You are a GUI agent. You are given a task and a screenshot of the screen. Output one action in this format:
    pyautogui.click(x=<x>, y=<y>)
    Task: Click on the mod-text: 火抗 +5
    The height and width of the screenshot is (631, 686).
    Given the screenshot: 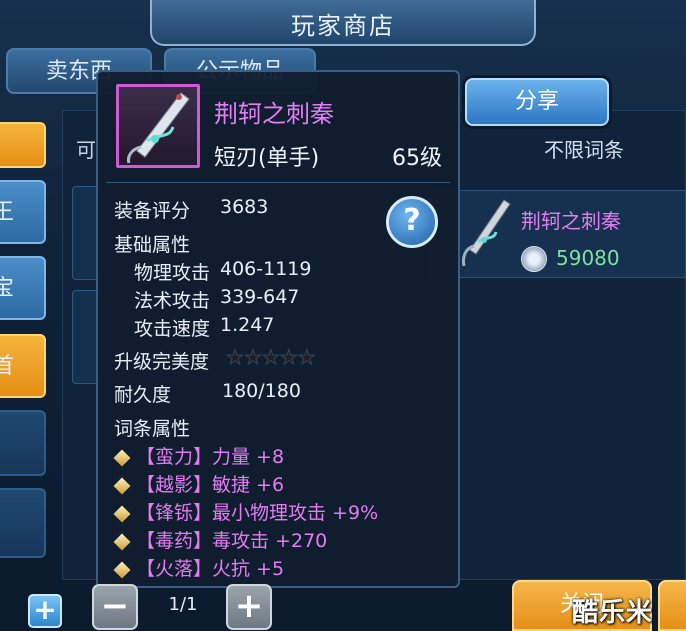 What is the action you would take?
    pyautogui.click(x=248, y=569)
    